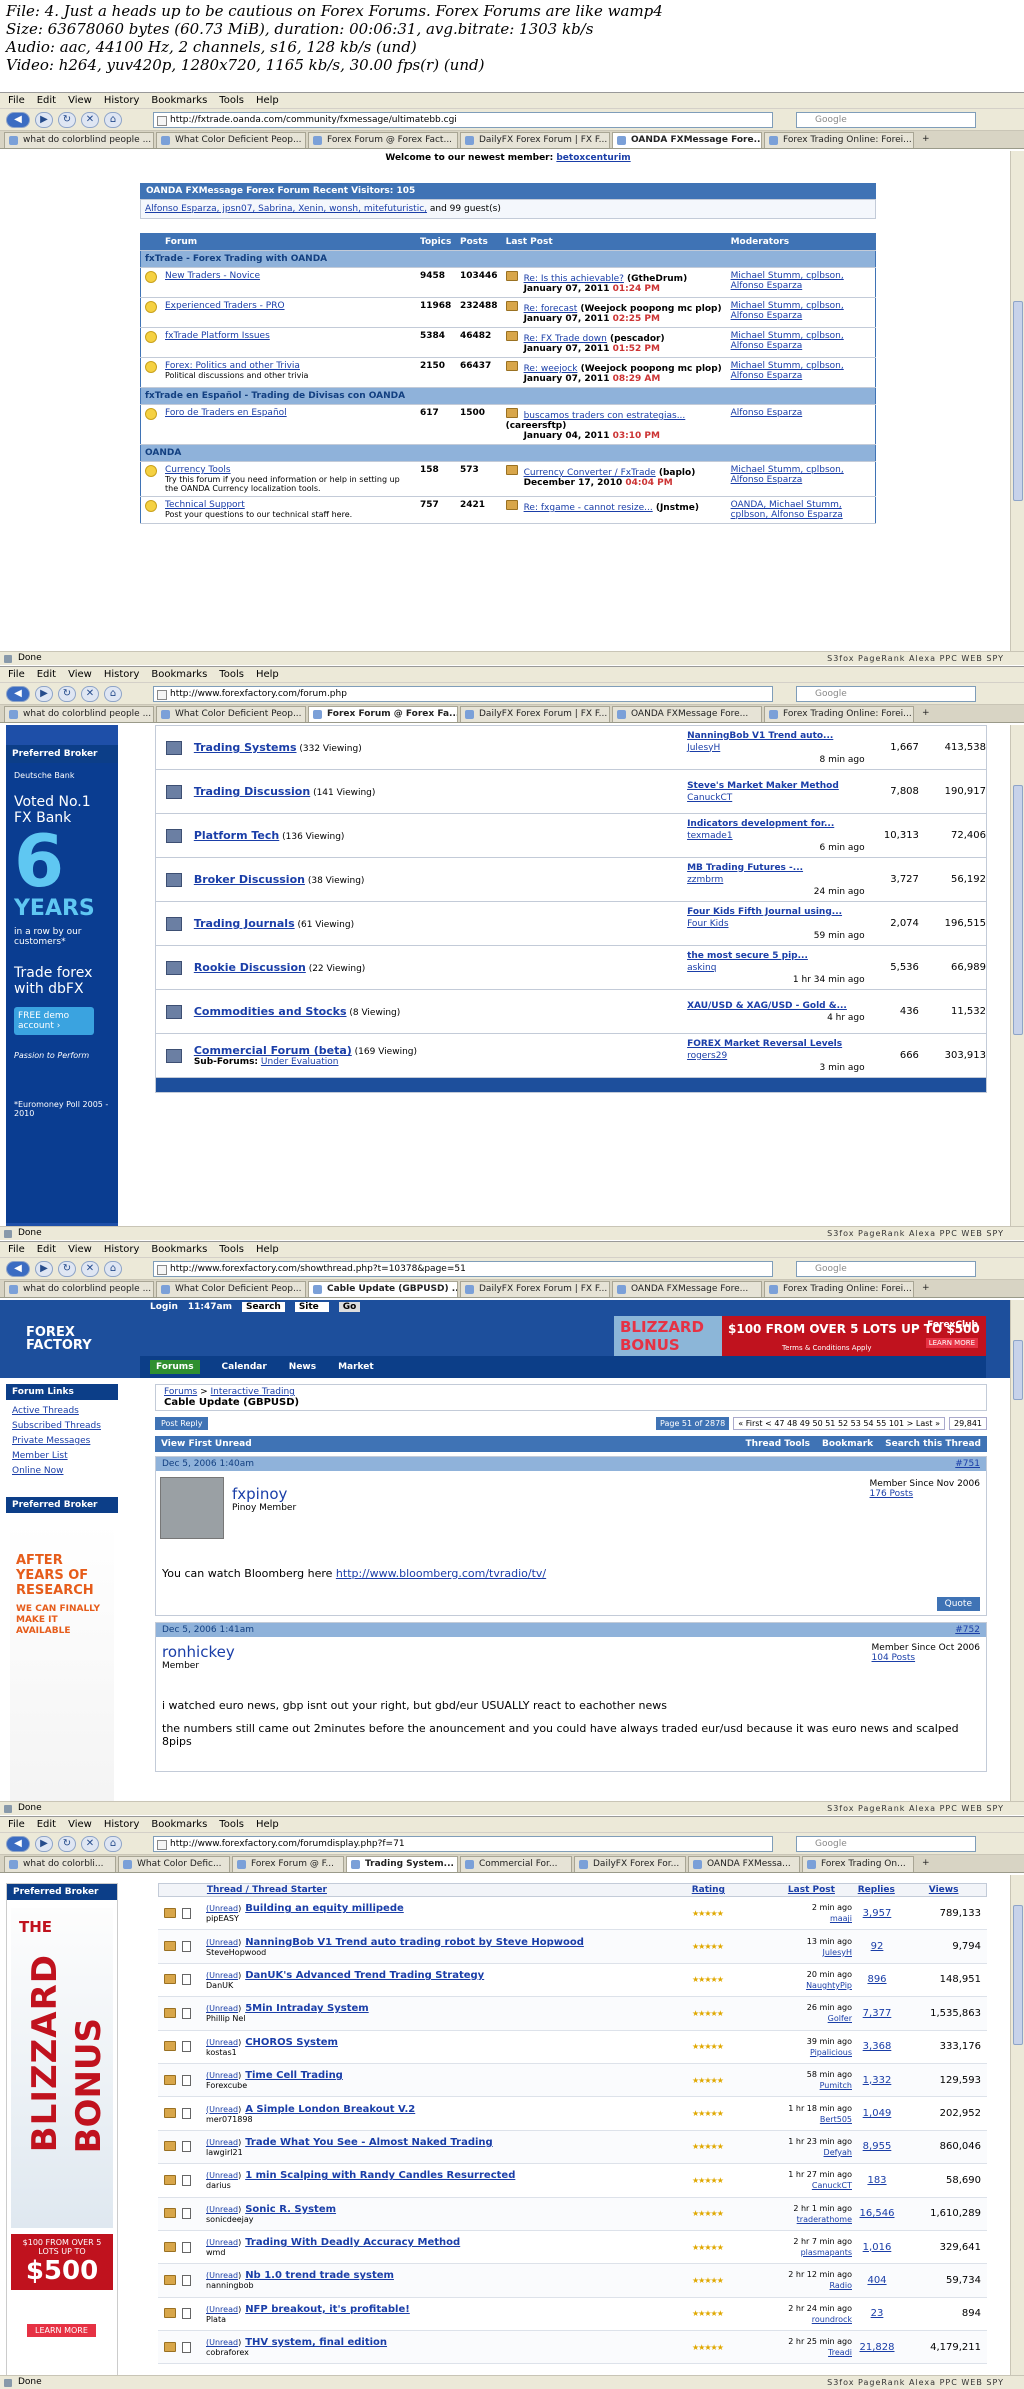  What do you see at coordinates (236, 835) in the screenshot?
I see `forum-name: Platform Tech` at bounding box center [236, 835].